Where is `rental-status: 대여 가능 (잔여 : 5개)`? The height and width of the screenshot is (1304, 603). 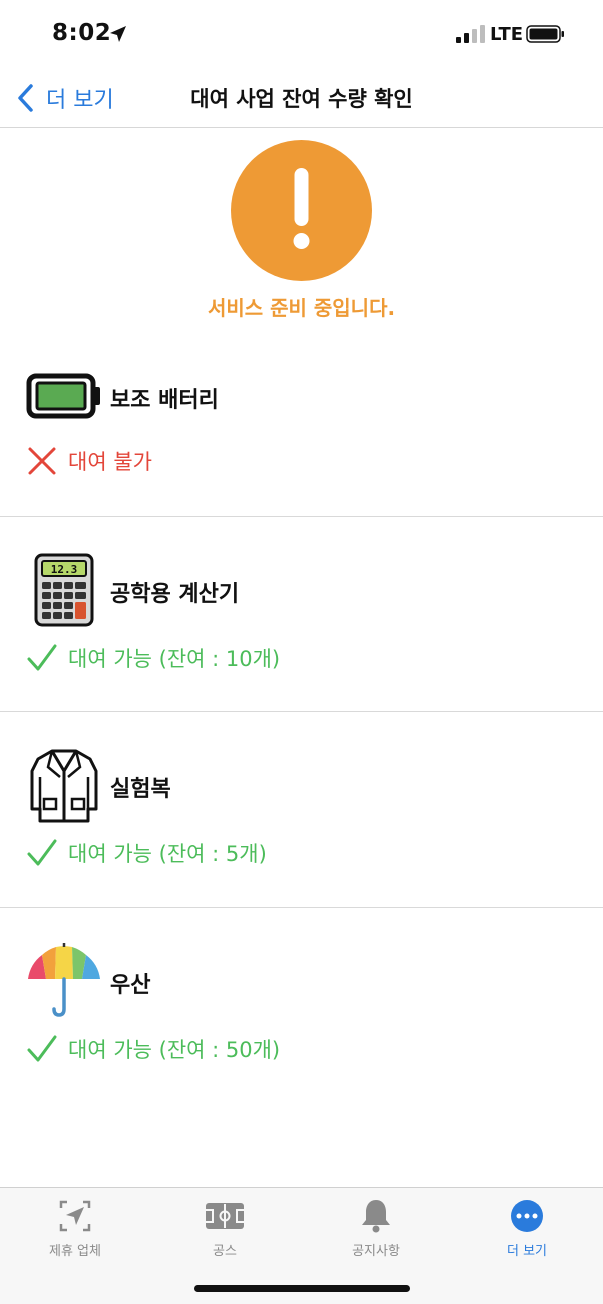 rental-status: 대여 가능 (잔여 : 5개) is located at coordinates (146, 853).